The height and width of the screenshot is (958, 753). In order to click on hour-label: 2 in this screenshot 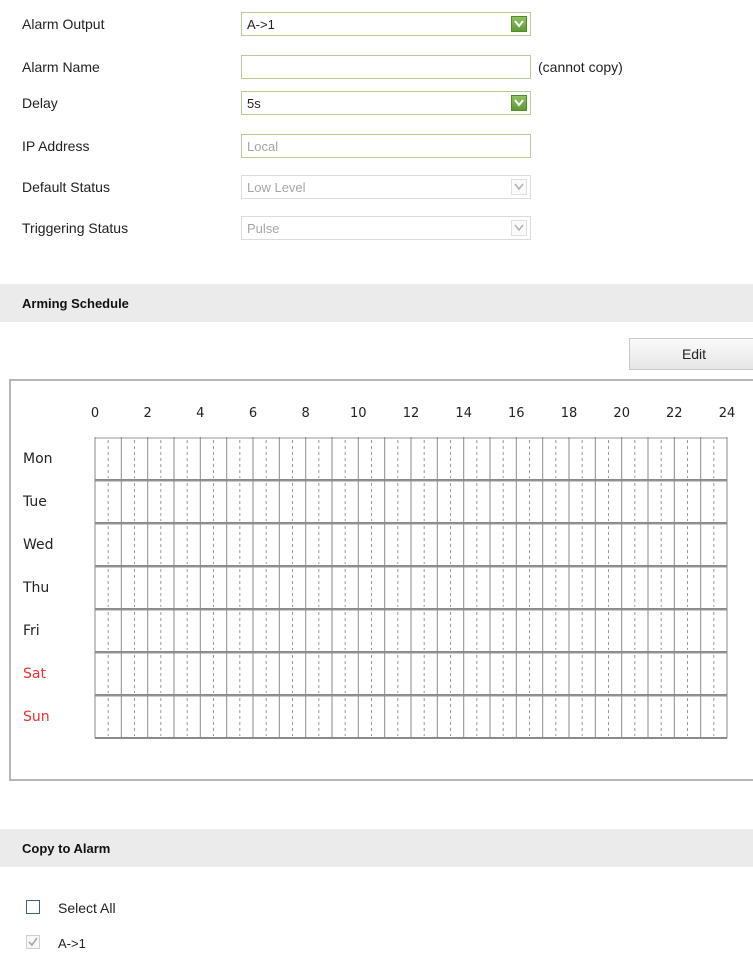, I will do `click(148, 413)`.